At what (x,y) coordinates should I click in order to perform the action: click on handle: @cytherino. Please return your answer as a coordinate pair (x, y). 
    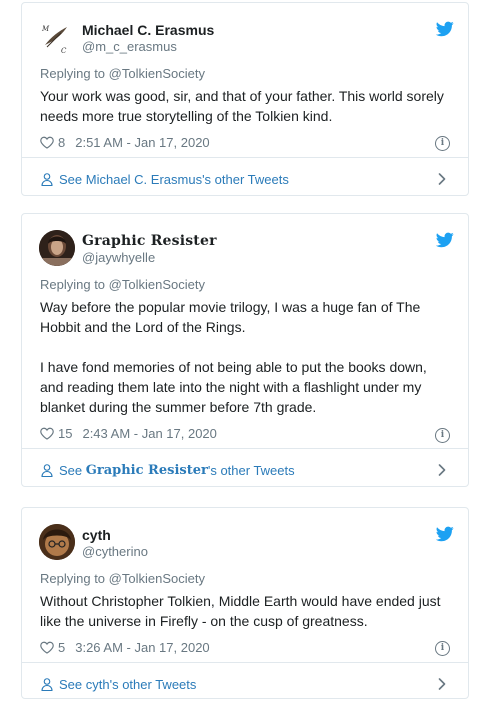
    Looking at the image, I should click on (115, 551).